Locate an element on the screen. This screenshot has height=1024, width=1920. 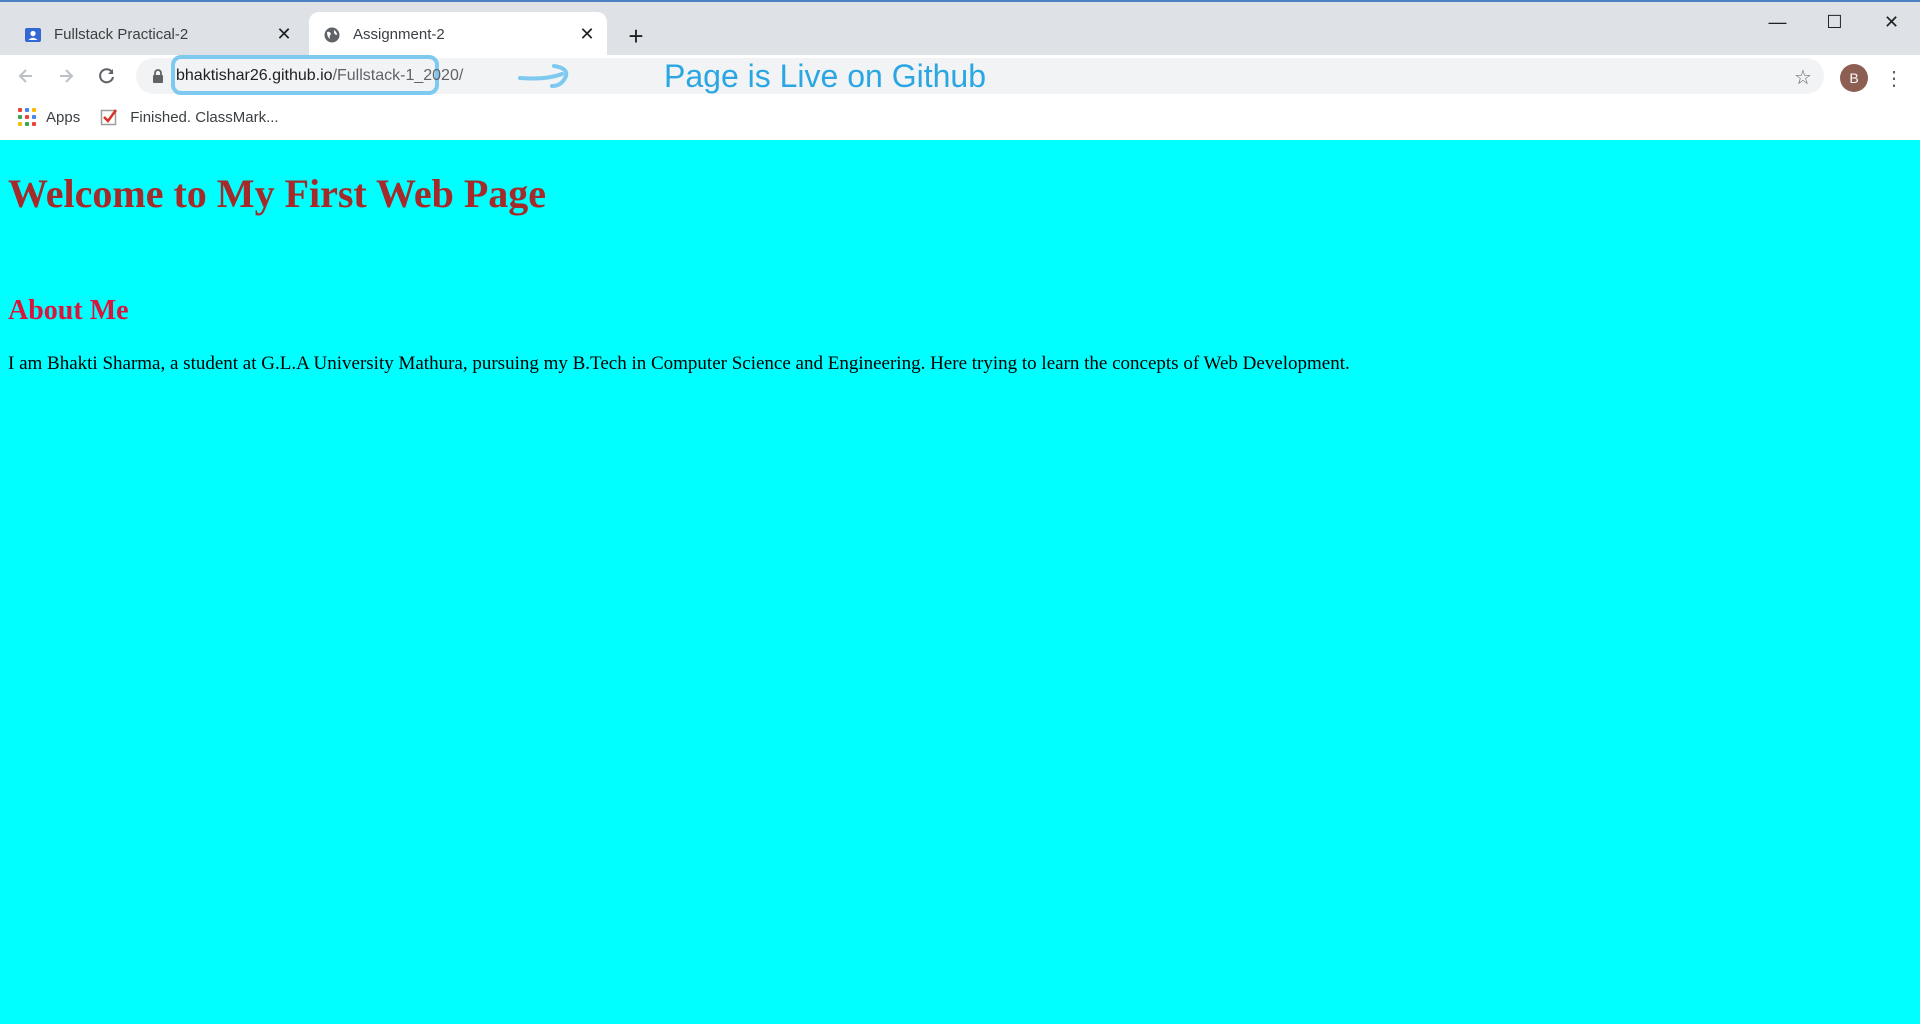
tab-title: Assignment-2 is located at coordinates (399, 34).